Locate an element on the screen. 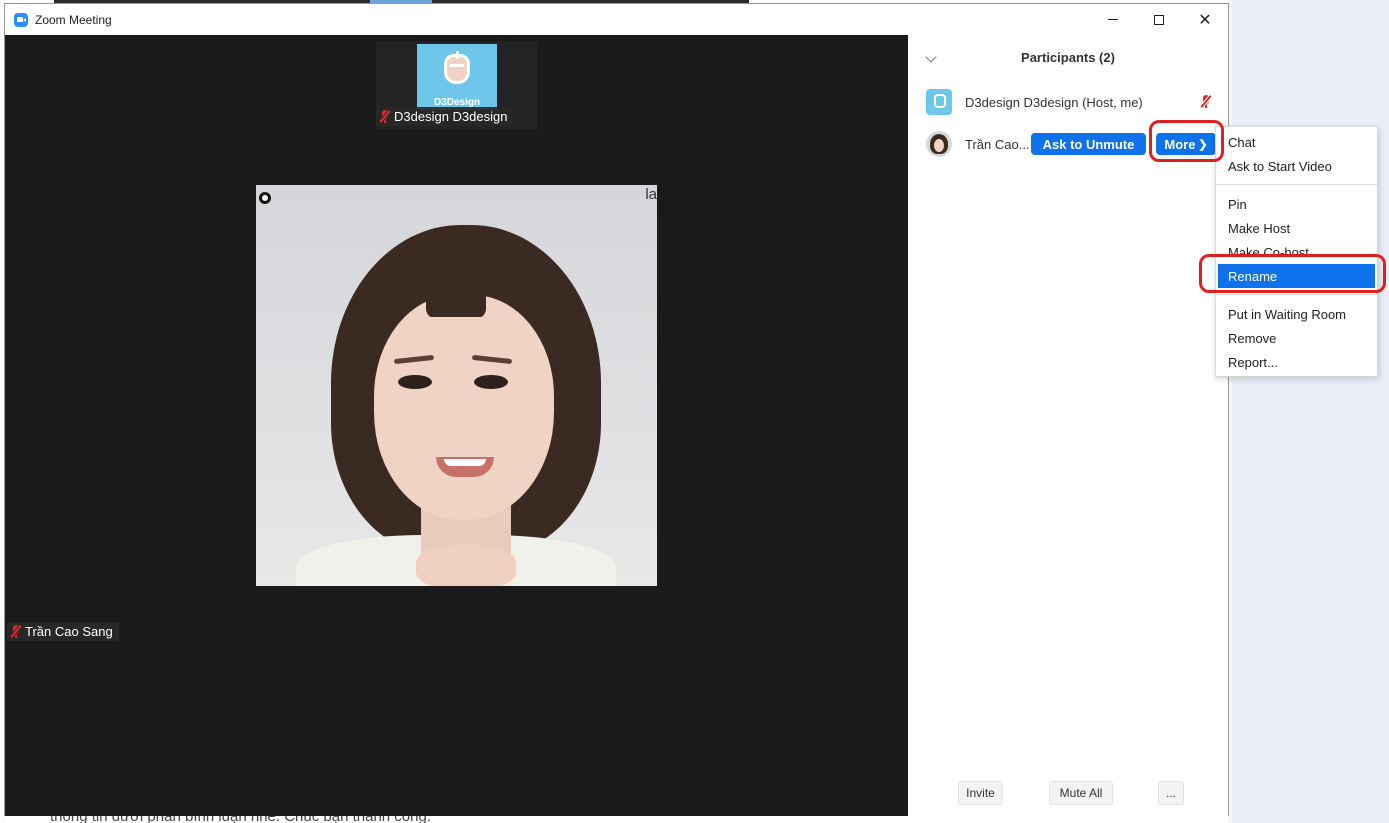  minimize-button is located at coordinates (1113, 19).